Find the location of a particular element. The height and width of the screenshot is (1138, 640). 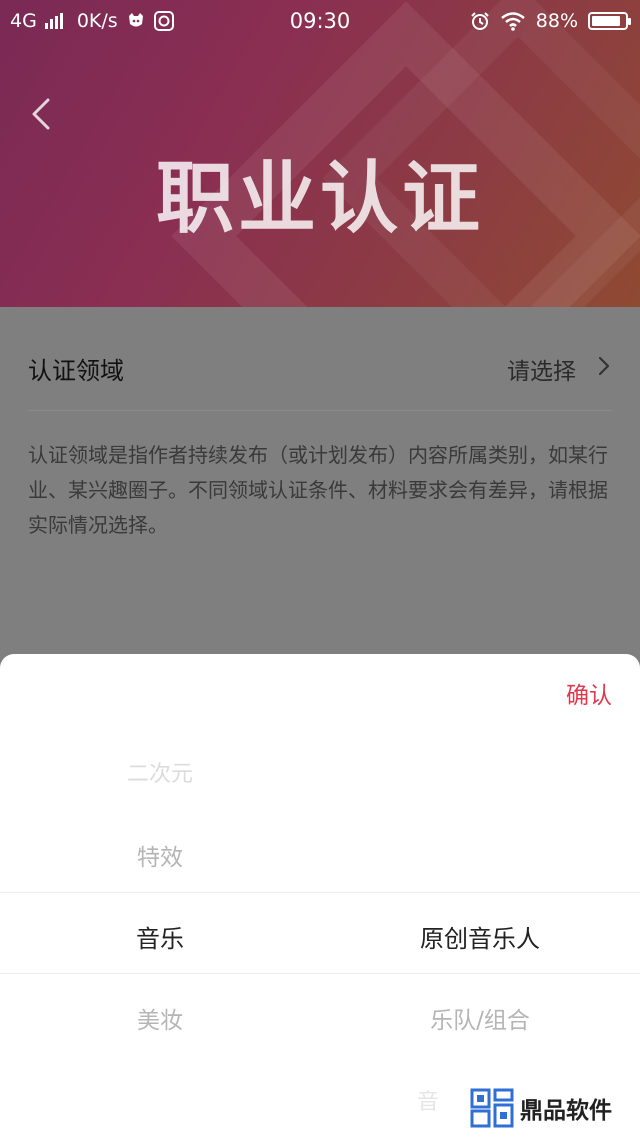

picker-option-selected: 音乐 is located at coordinates (160, 936).